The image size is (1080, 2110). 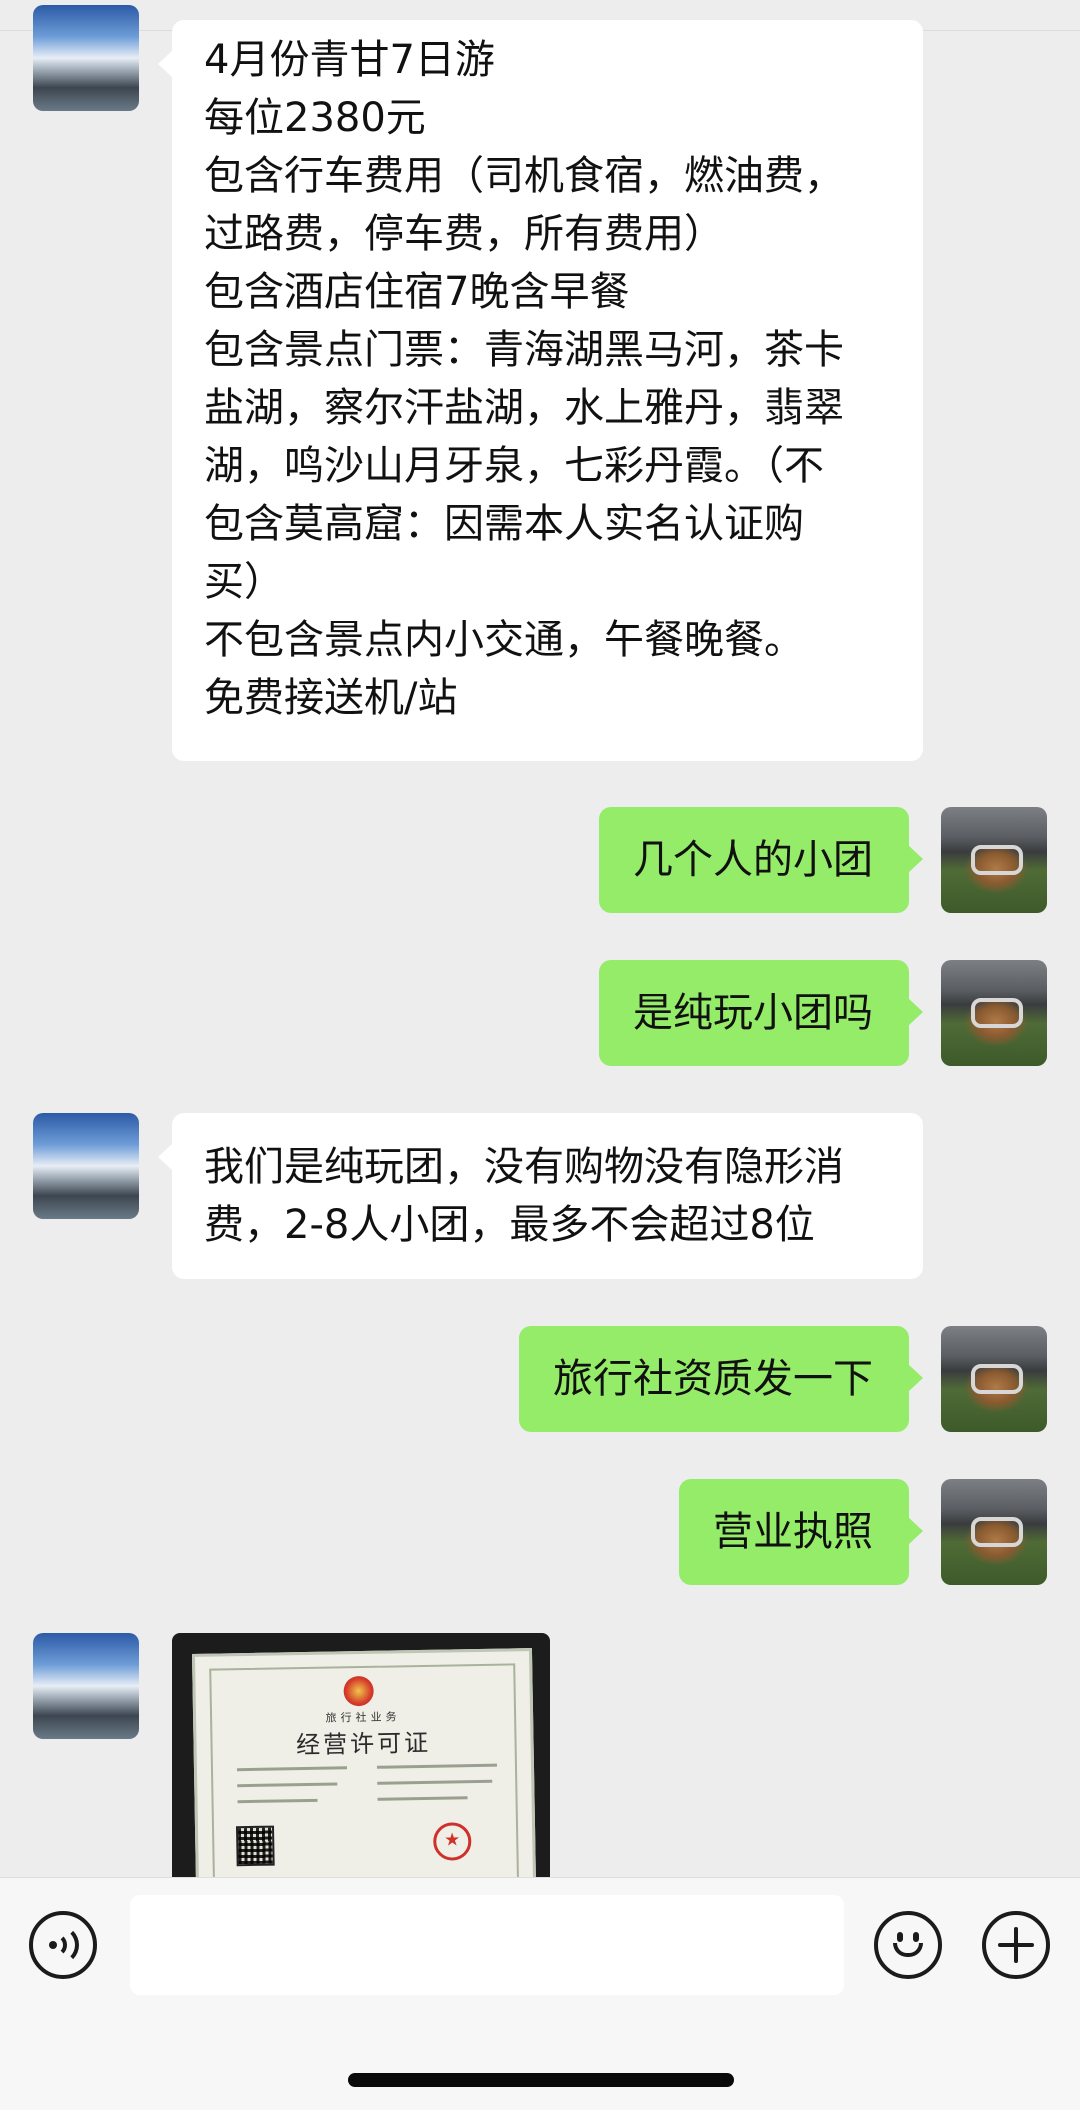 I want to click on home-indicator, so click(x=541, y=2080).